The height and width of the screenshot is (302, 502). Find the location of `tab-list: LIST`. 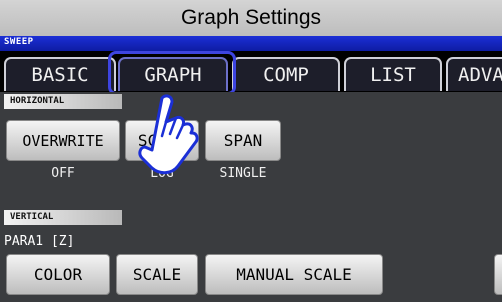

tab-list: LIST is located at coordinates (393, 74).